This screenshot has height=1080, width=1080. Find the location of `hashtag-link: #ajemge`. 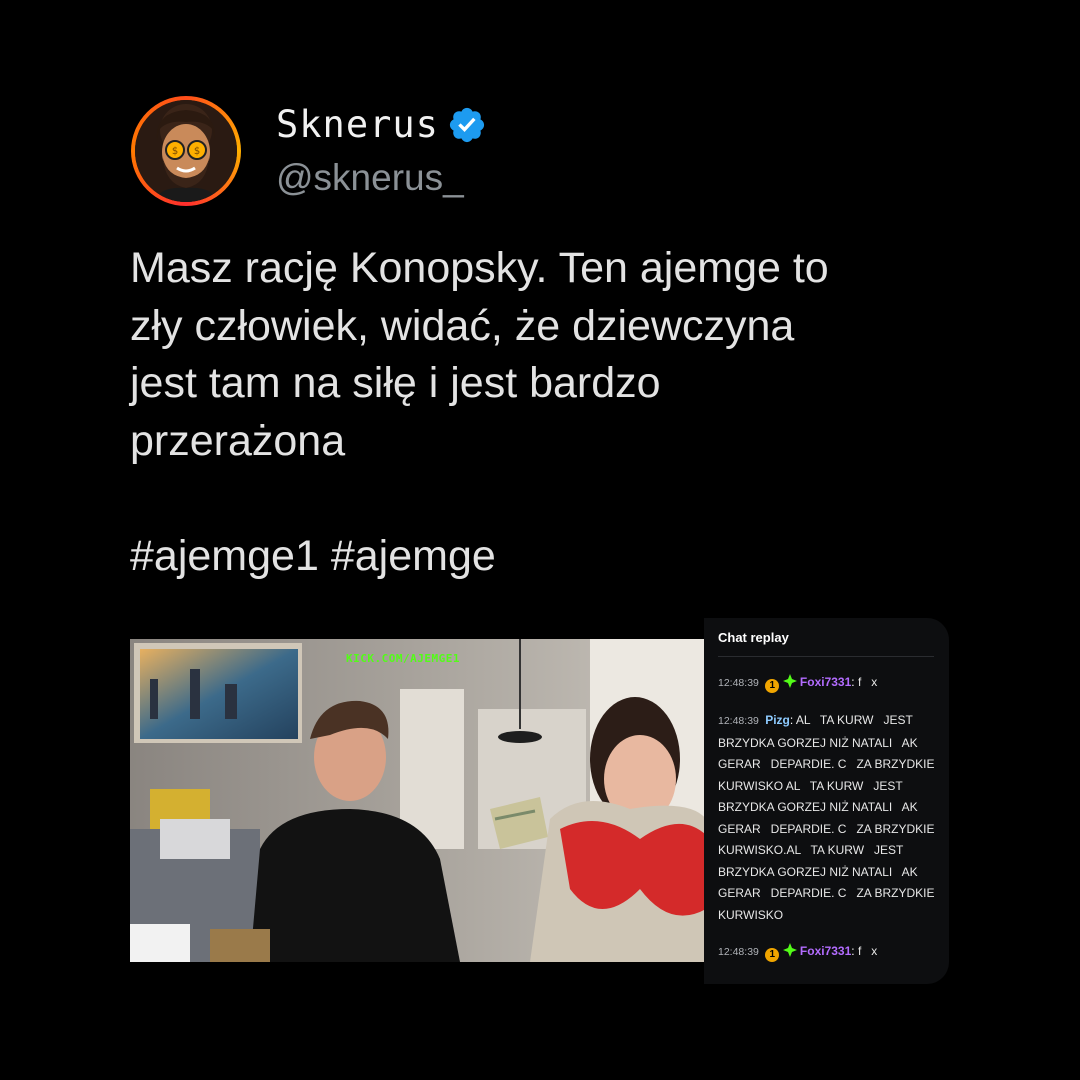

hashtag-link: #ajemge is located at coordinates (413, 556).